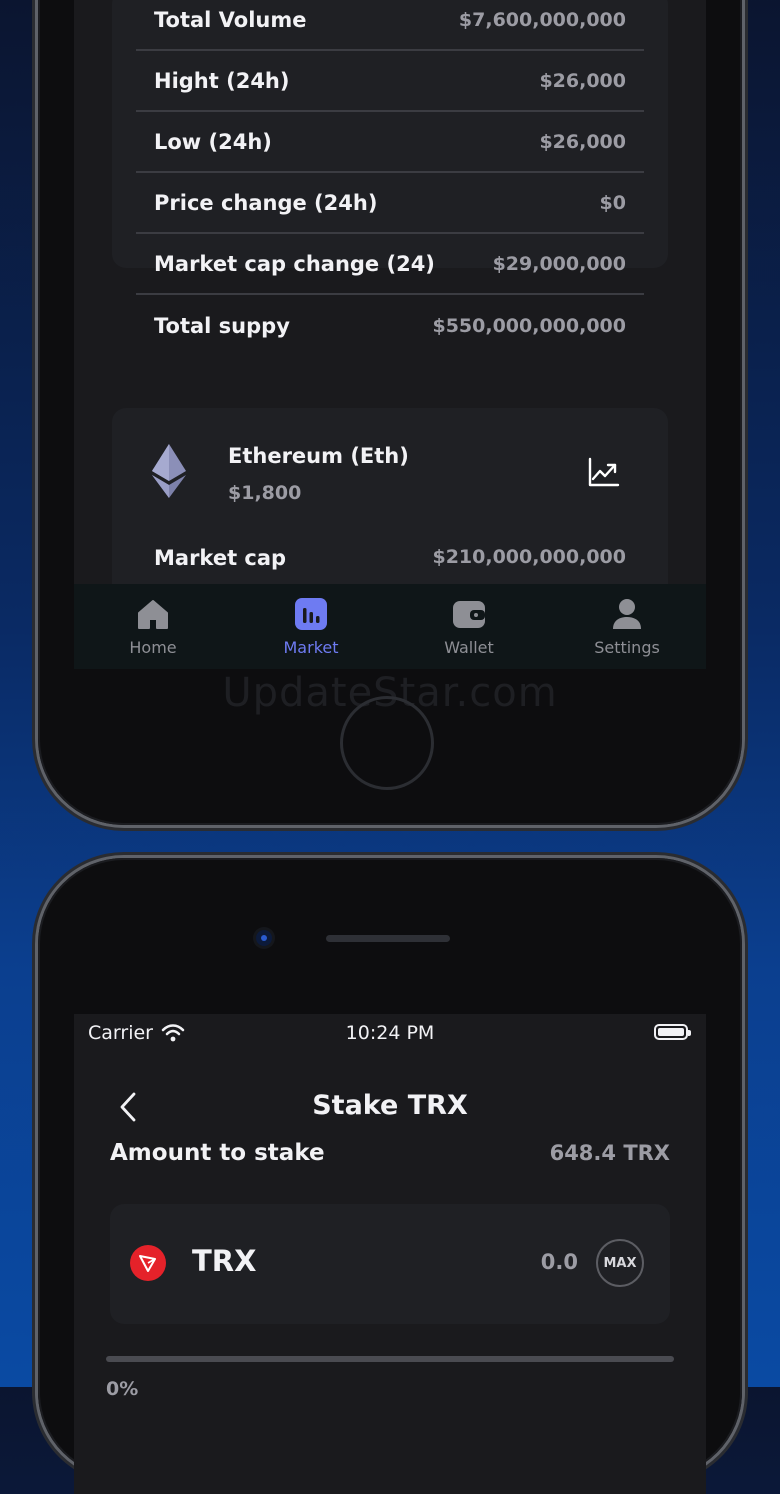 This screenshot has width=780, height=1494. What do you see at coordinates (672, 1032) in the screenshot?
I see `battery-icon` at bounding box center [672, 1032].